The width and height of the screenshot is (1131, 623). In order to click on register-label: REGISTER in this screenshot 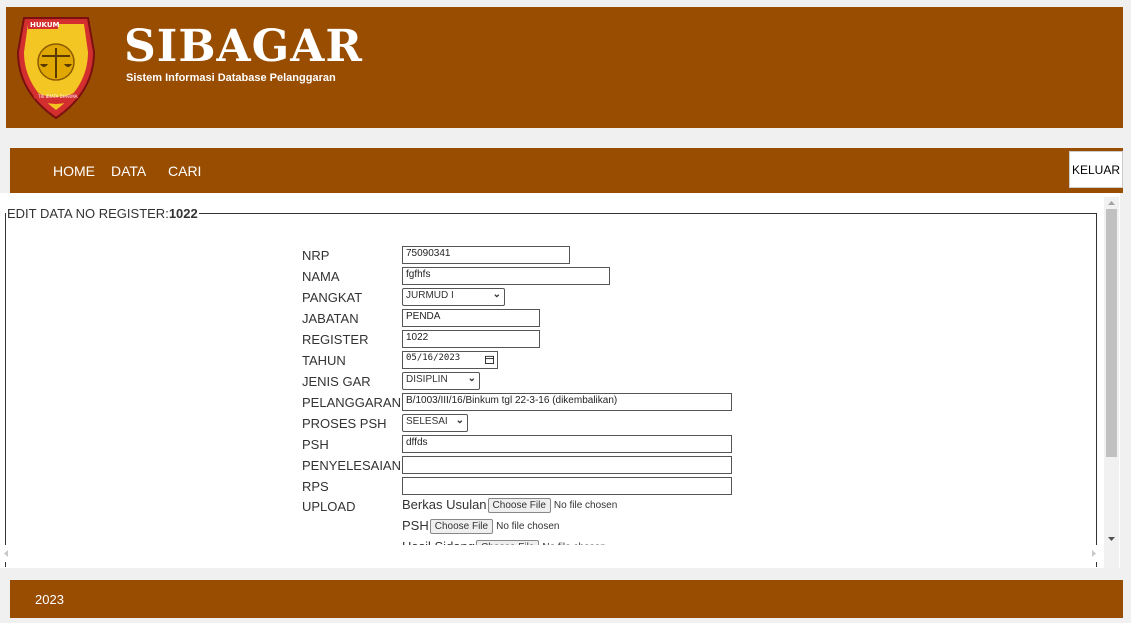, I will do `click(335, 339)`.